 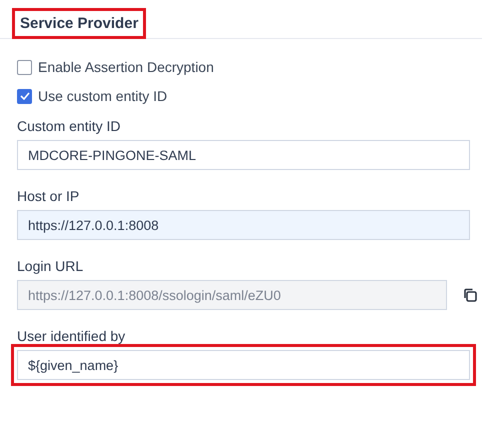 What do you see at coordinates (243, 155) in the screenshot?
I see `input-field: MDCORE-PINGONE-SAML` at bounding box center [243, 155].